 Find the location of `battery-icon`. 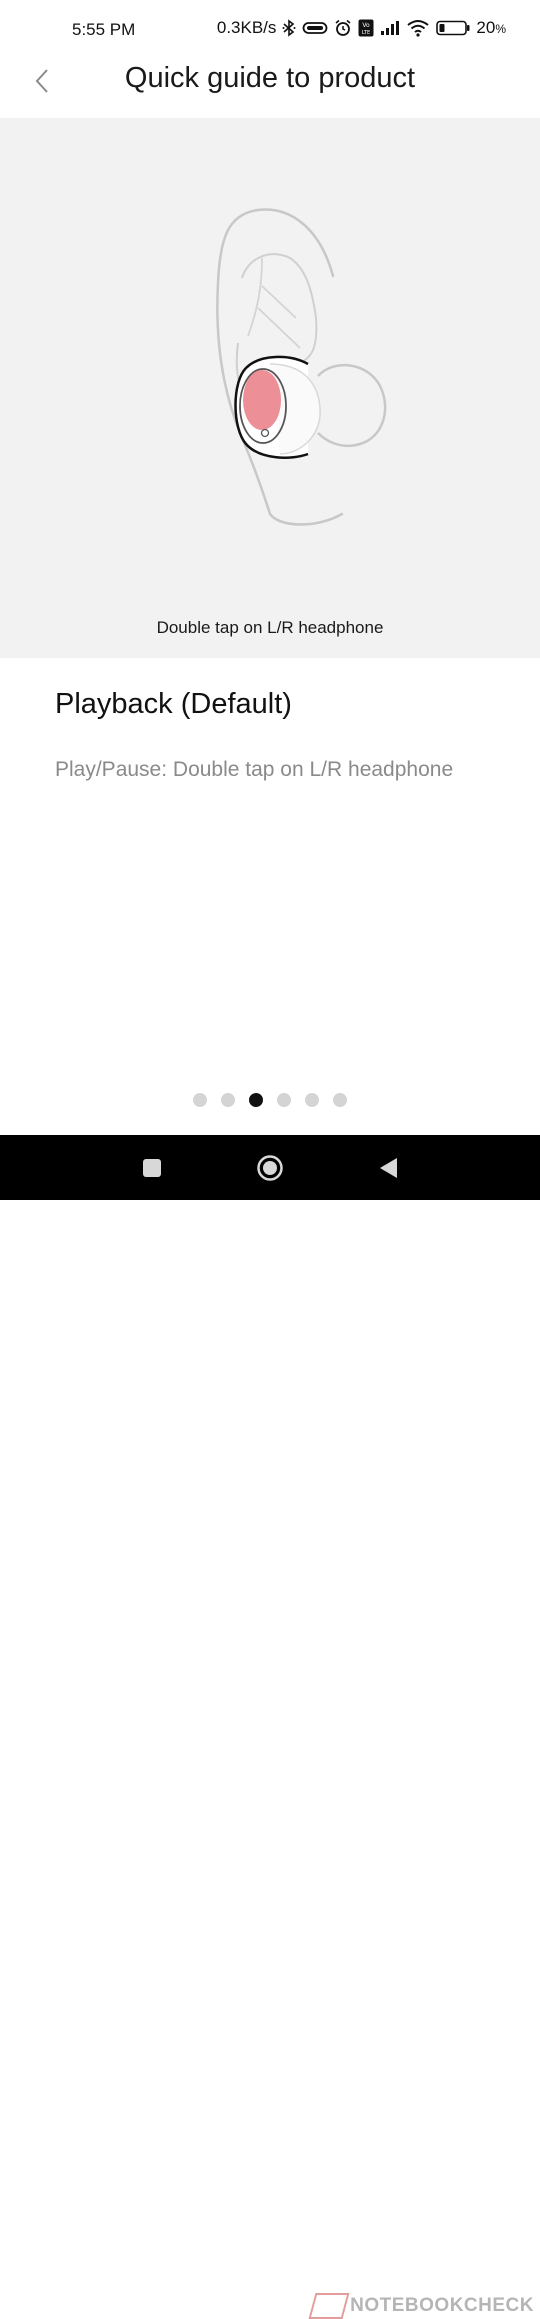

battery-icon is located at coordinates (453, 28).